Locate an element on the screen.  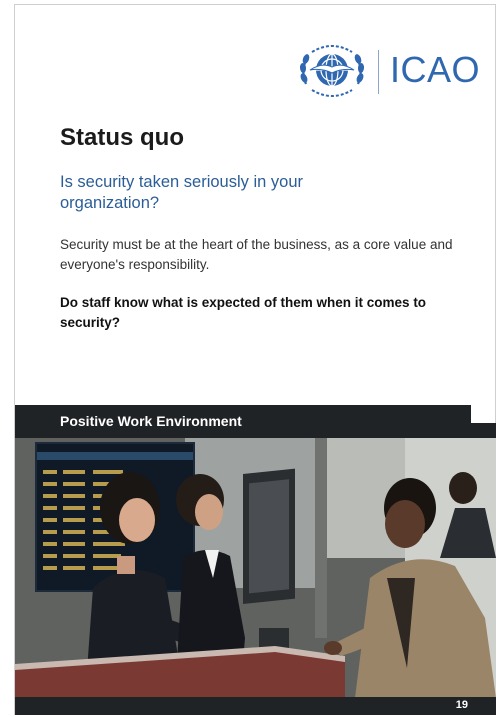
icao-emblem-icon is located at coordinates (332, 71).